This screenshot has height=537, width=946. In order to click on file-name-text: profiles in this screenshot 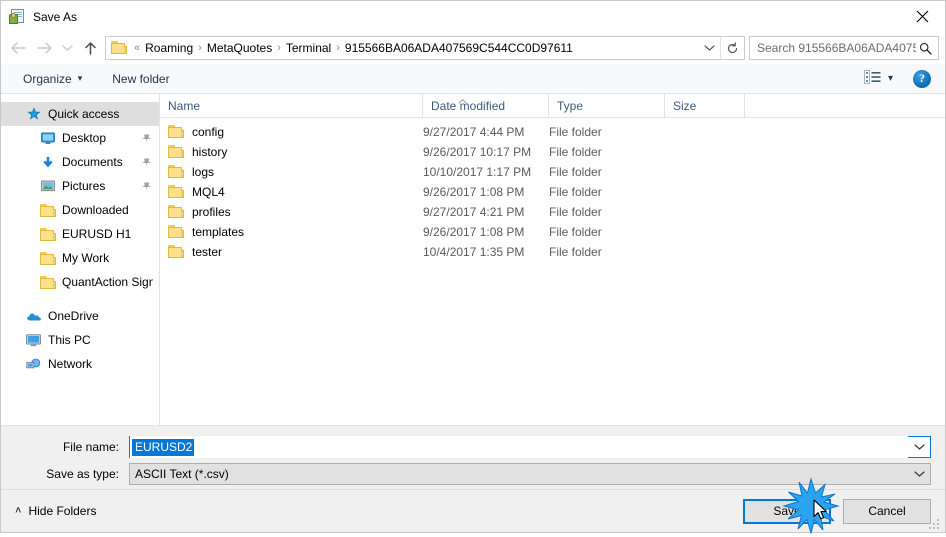, I will do `click(211, 212)`.